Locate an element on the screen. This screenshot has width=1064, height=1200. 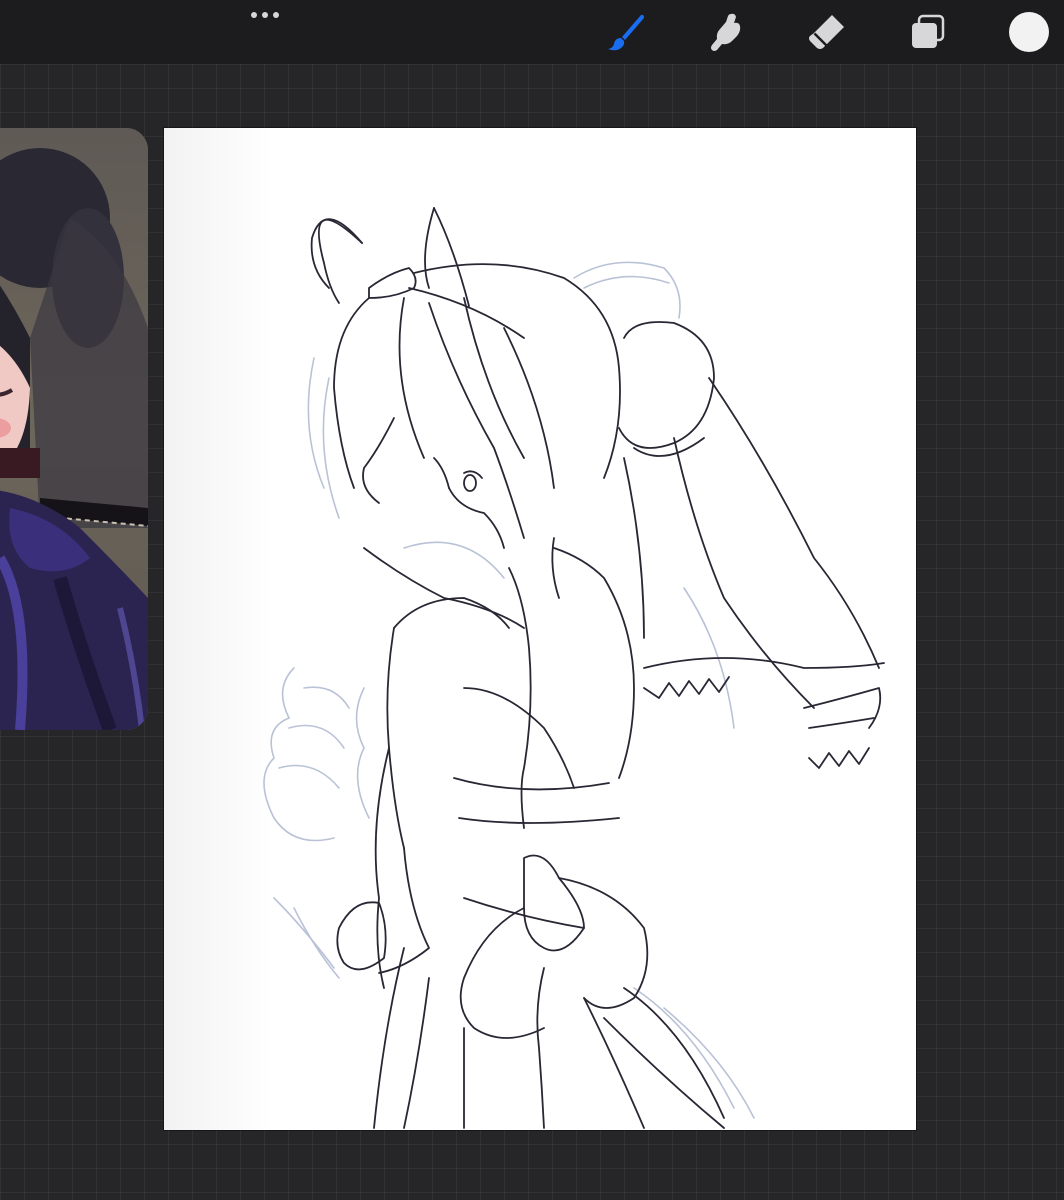
color-picker-swatch is located at coordinates (1029, 32).